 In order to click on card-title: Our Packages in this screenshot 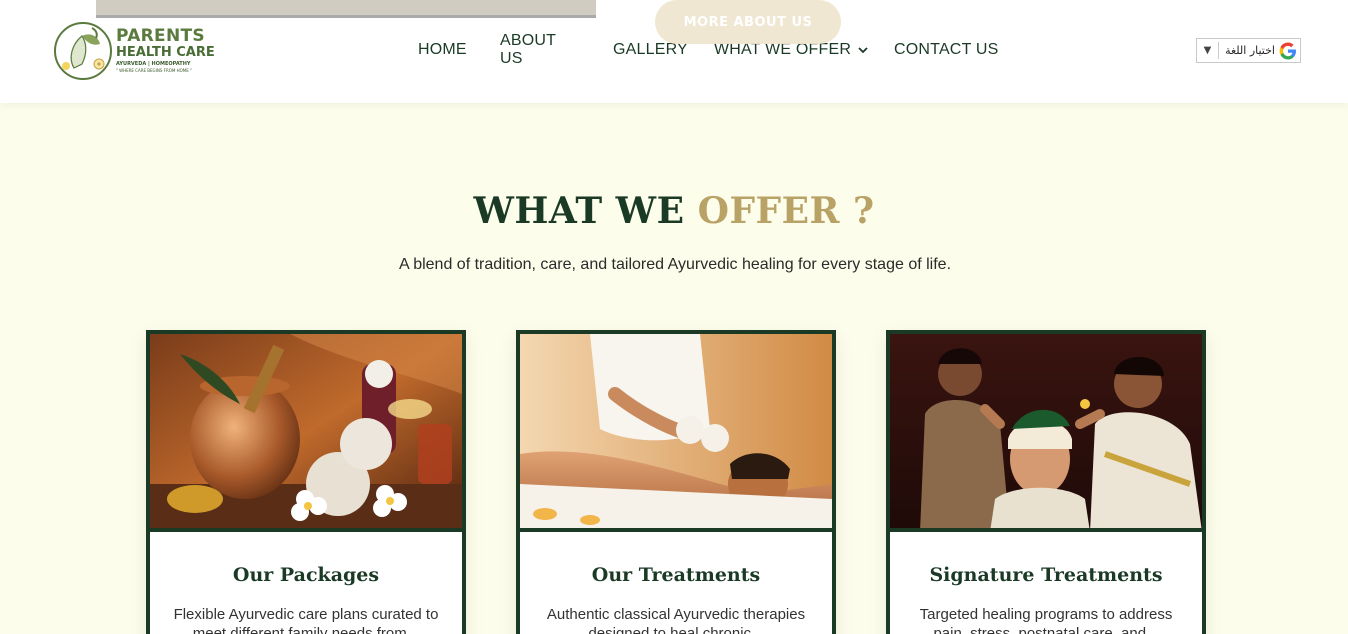, I will do `click(306, 575)`.